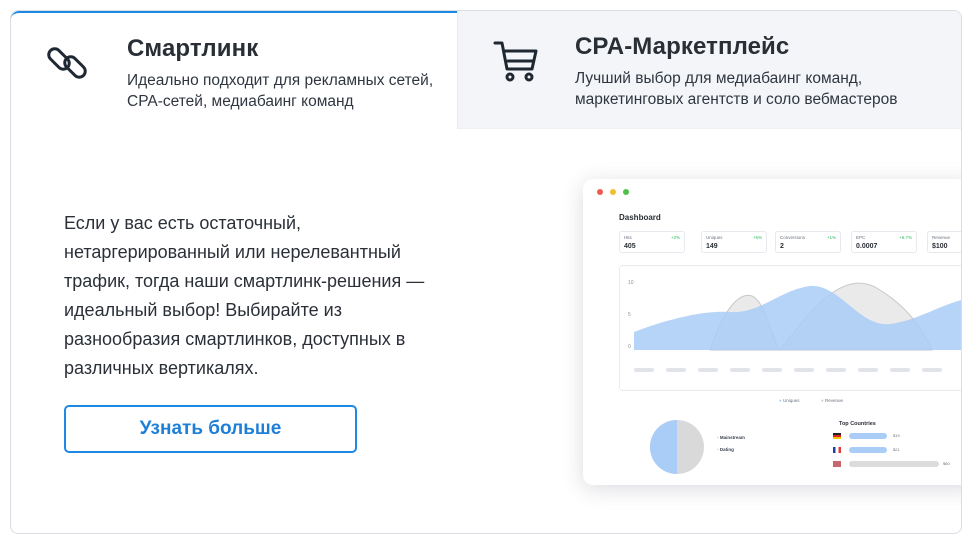 Image resolution: width=974 pixels, height=558 pixels. I want to click on pie-chart, so click(677, 449).